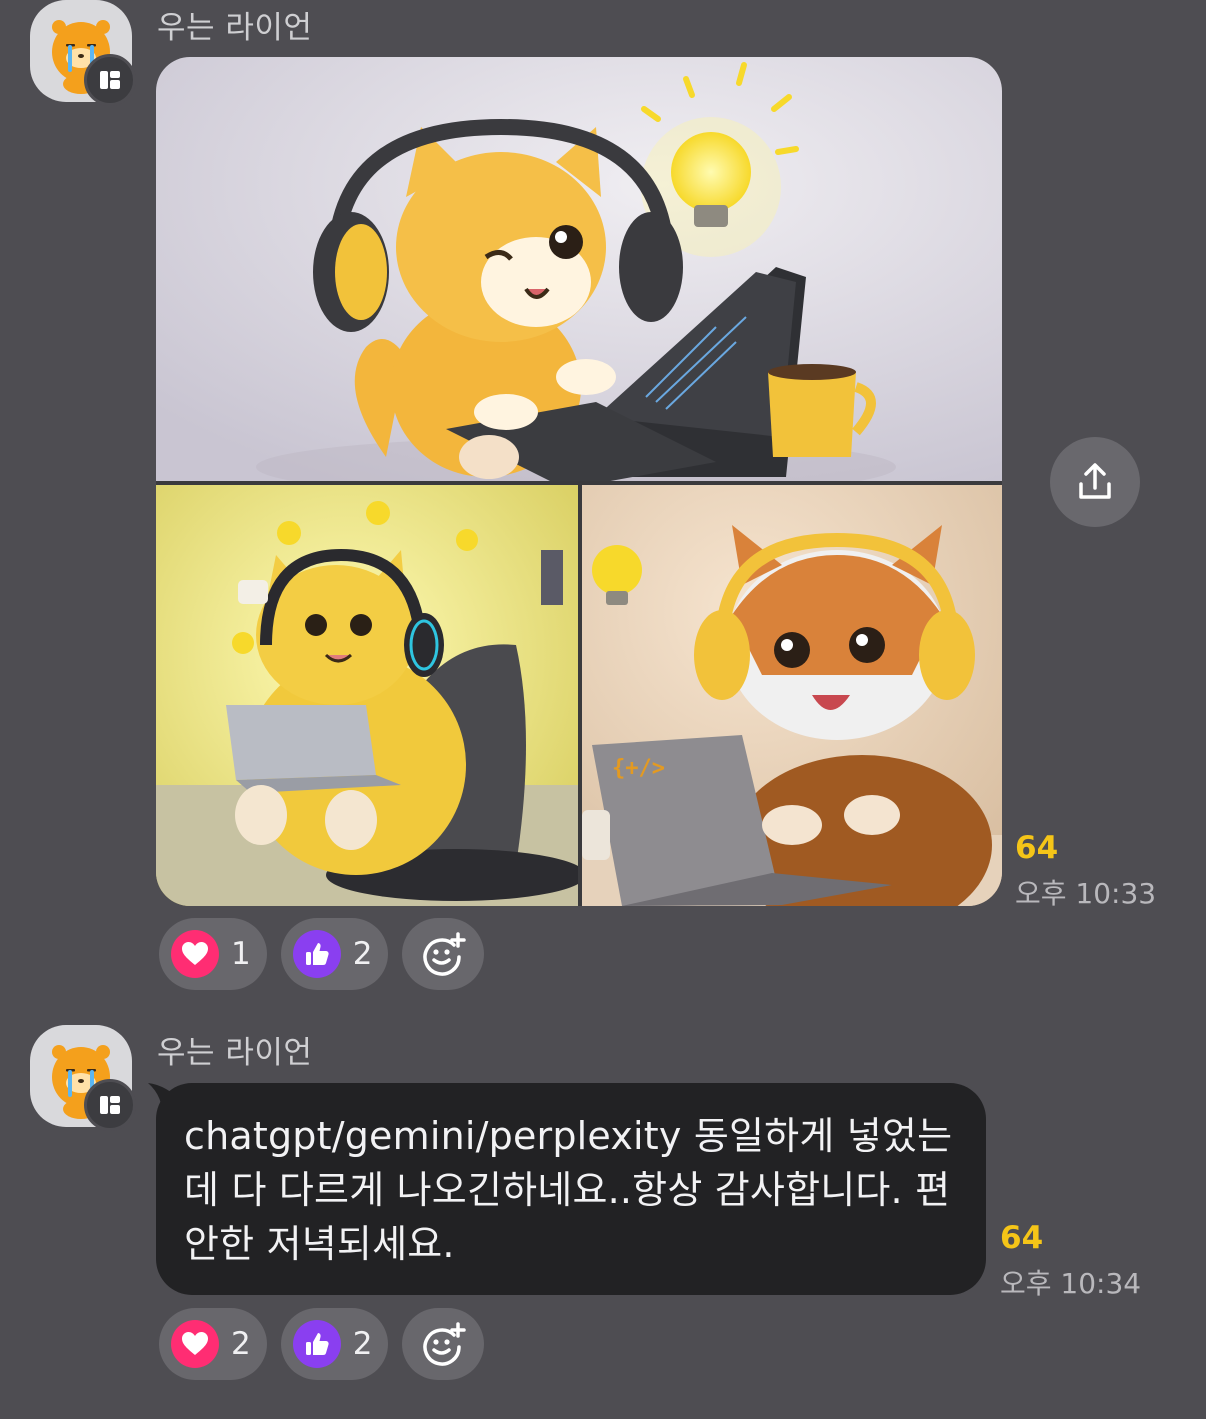 Image resolution: width=1206 pixels, height=1419 pixels. Describe the element at coordinates (166, 1101) in the screenshot. I see `bubble-tail` at that location.